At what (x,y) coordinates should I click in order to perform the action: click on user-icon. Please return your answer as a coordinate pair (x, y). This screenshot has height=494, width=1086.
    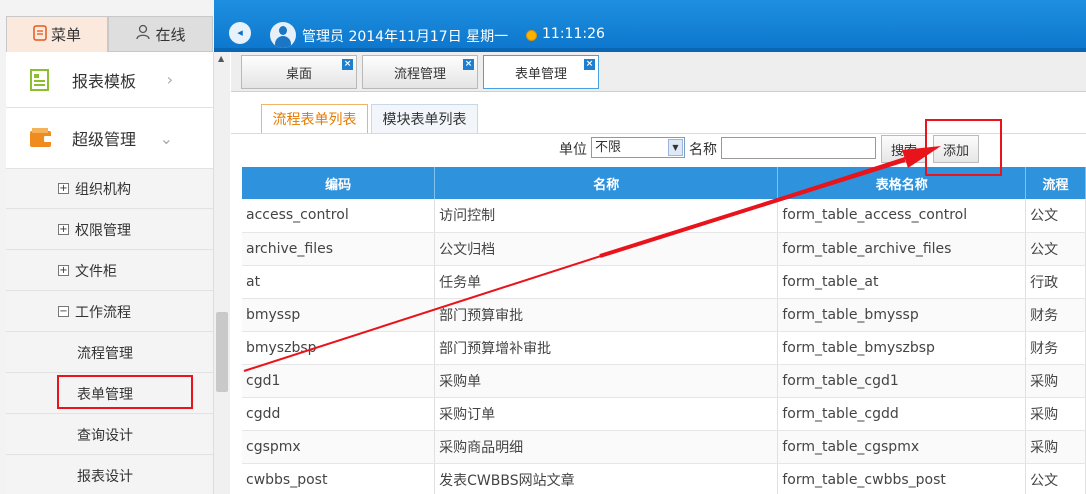
    Looking at the image, I should click on (143, 34).